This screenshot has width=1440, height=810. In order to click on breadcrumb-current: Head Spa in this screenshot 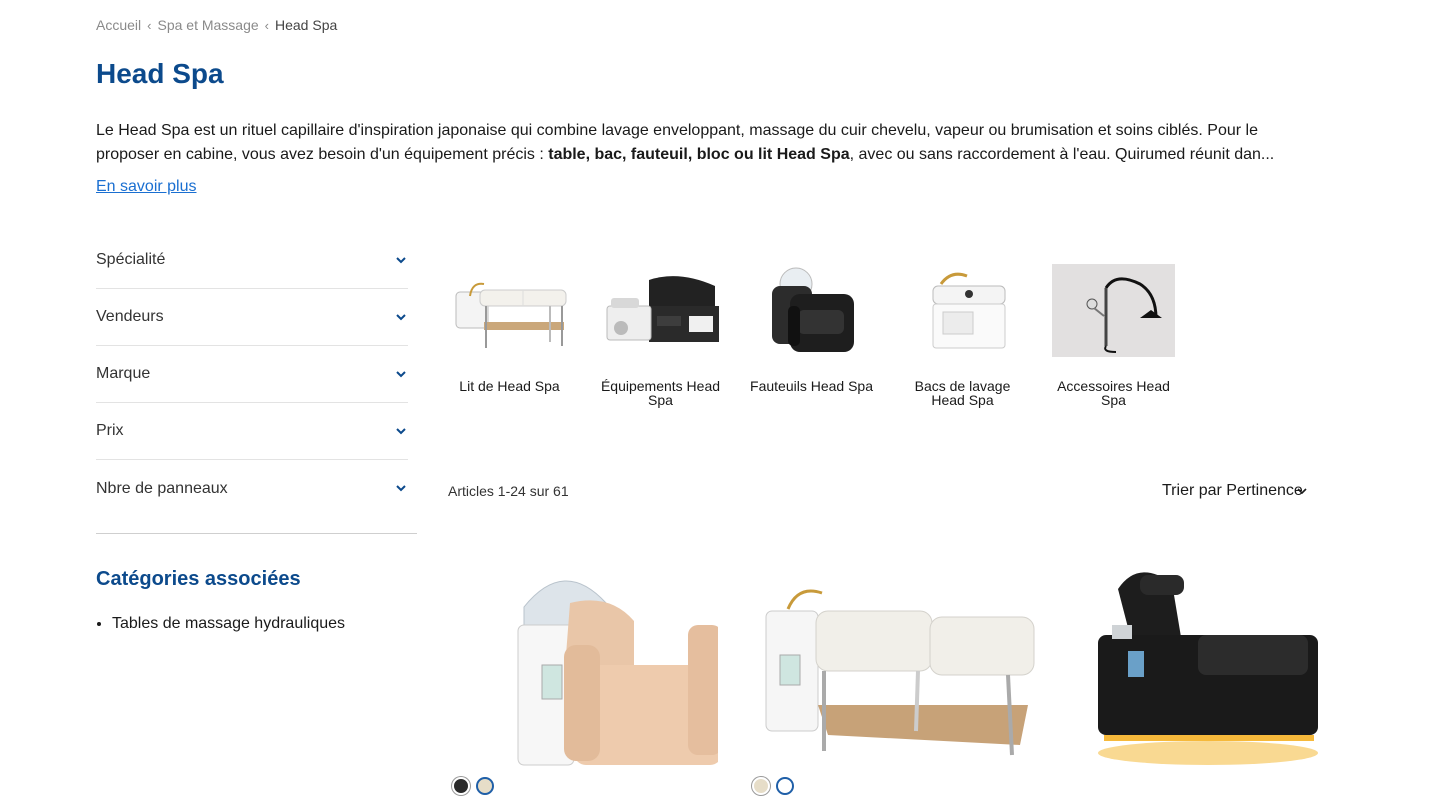, I will do `click(306, 25)`.